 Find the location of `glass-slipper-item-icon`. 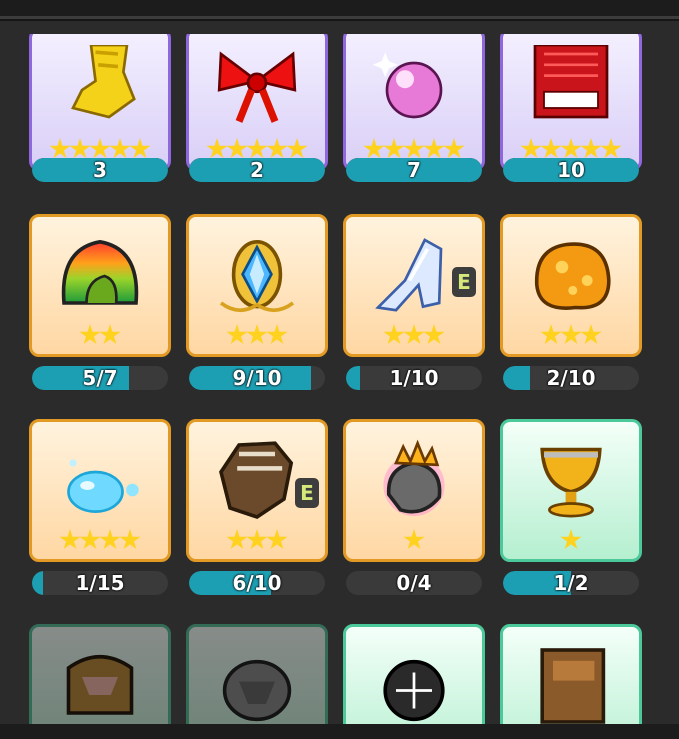

glass-slipper-item-icon is located at coordinates (409, 275).